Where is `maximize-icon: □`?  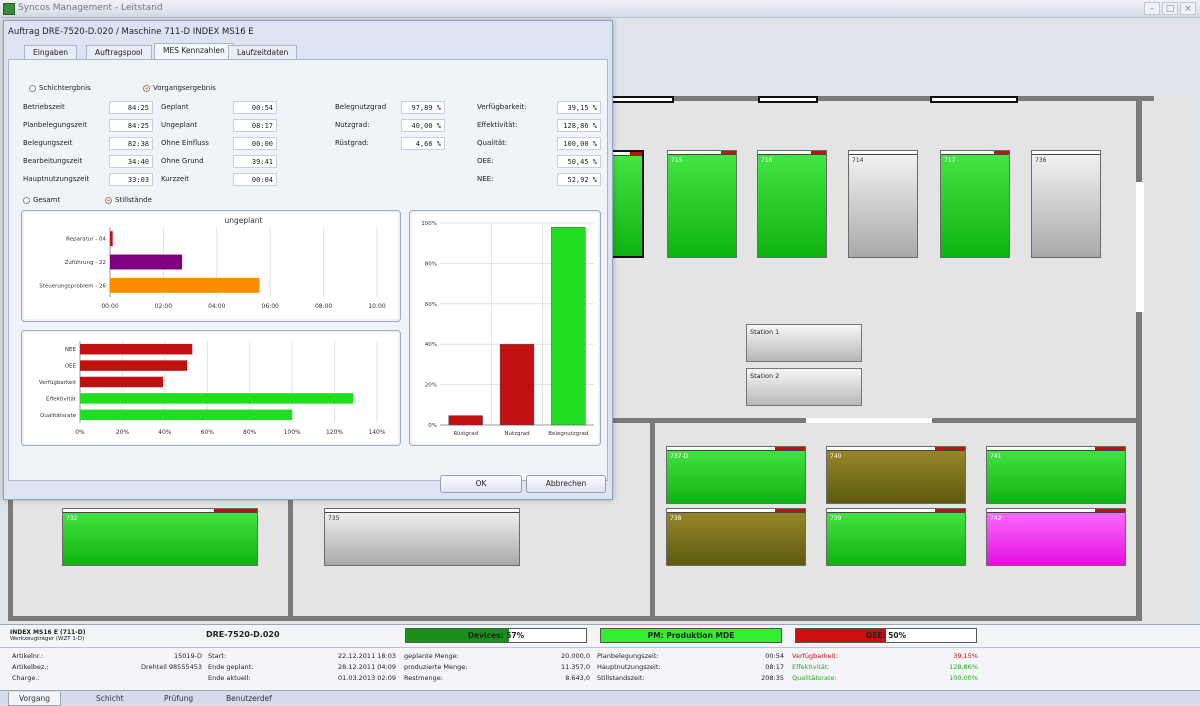 maximize-icon: □ is located at coordinates (1170, 8).